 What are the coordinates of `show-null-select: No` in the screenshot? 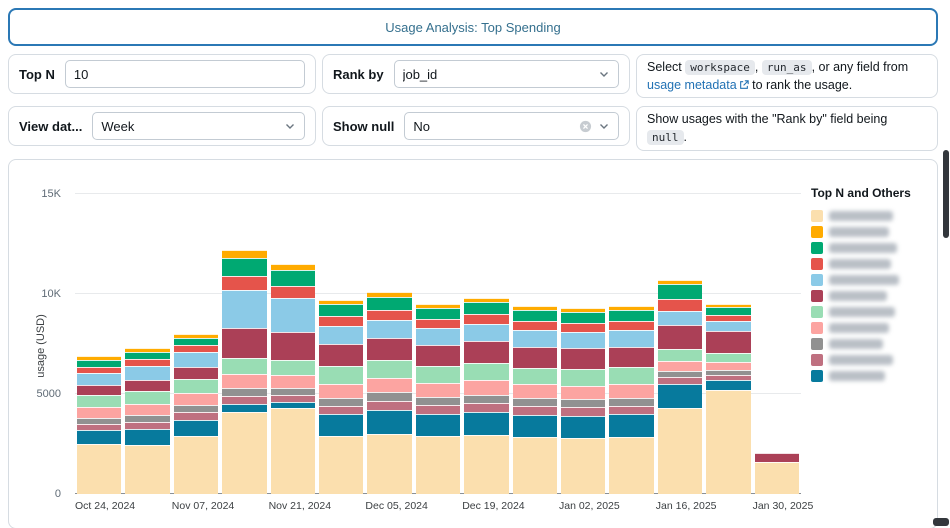 It's located at (511, 126).